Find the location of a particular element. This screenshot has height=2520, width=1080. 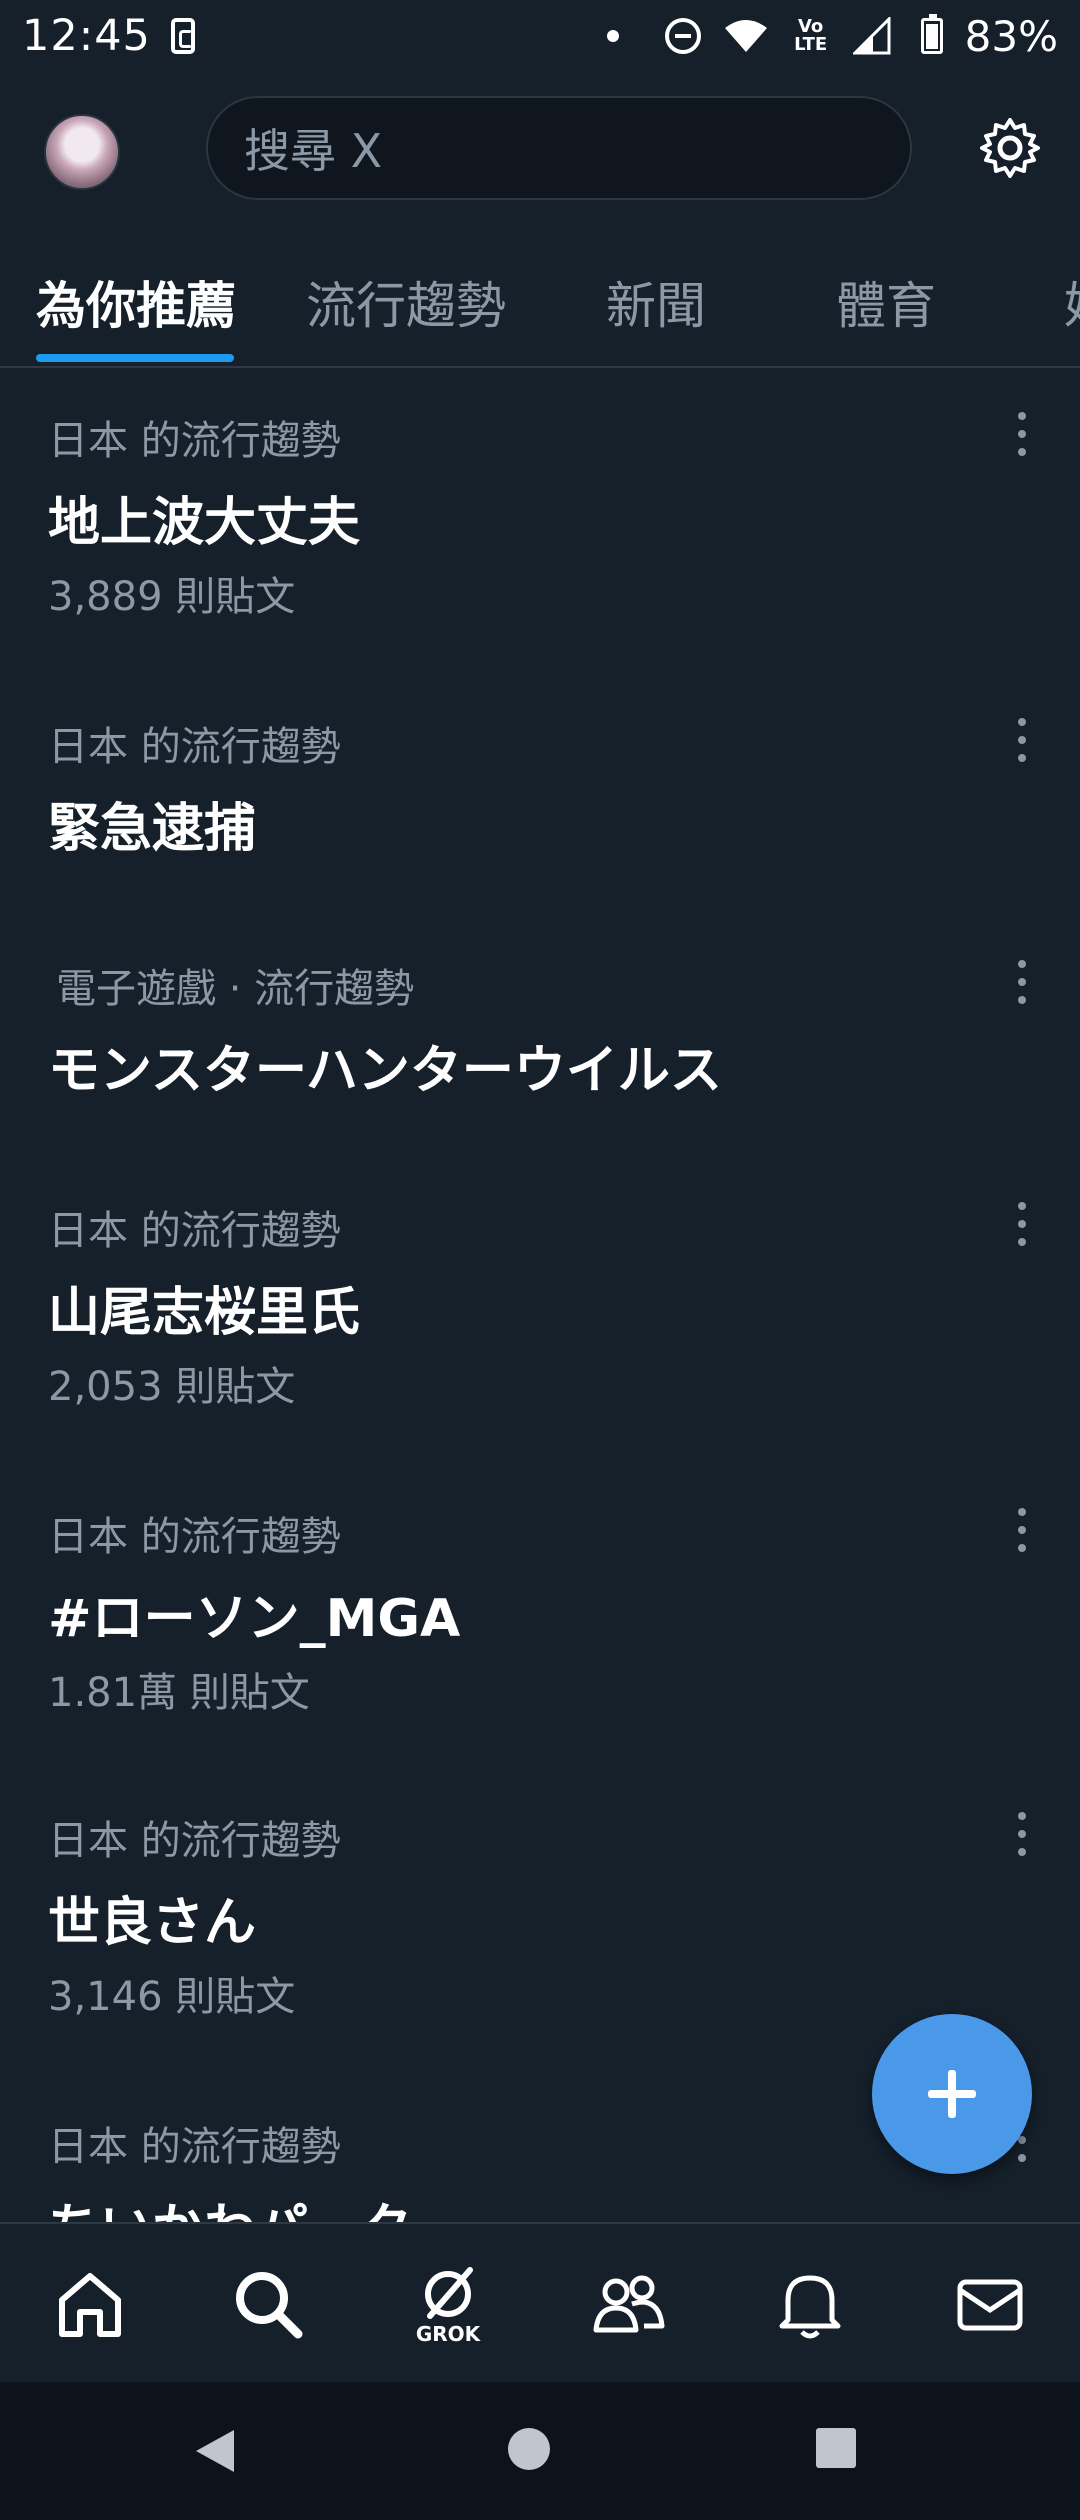

recents-icon is located at coordinates (836, 2448).